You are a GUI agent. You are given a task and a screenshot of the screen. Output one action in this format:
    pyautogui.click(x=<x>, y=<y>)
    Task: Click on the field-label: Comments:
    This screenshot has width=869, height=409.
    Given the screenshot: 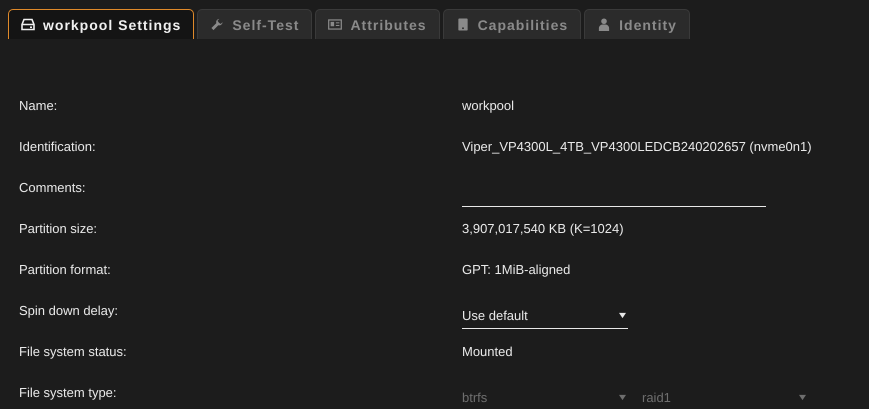 What is the action you would take?
    pyautogui.click(x=52, y=187)
    